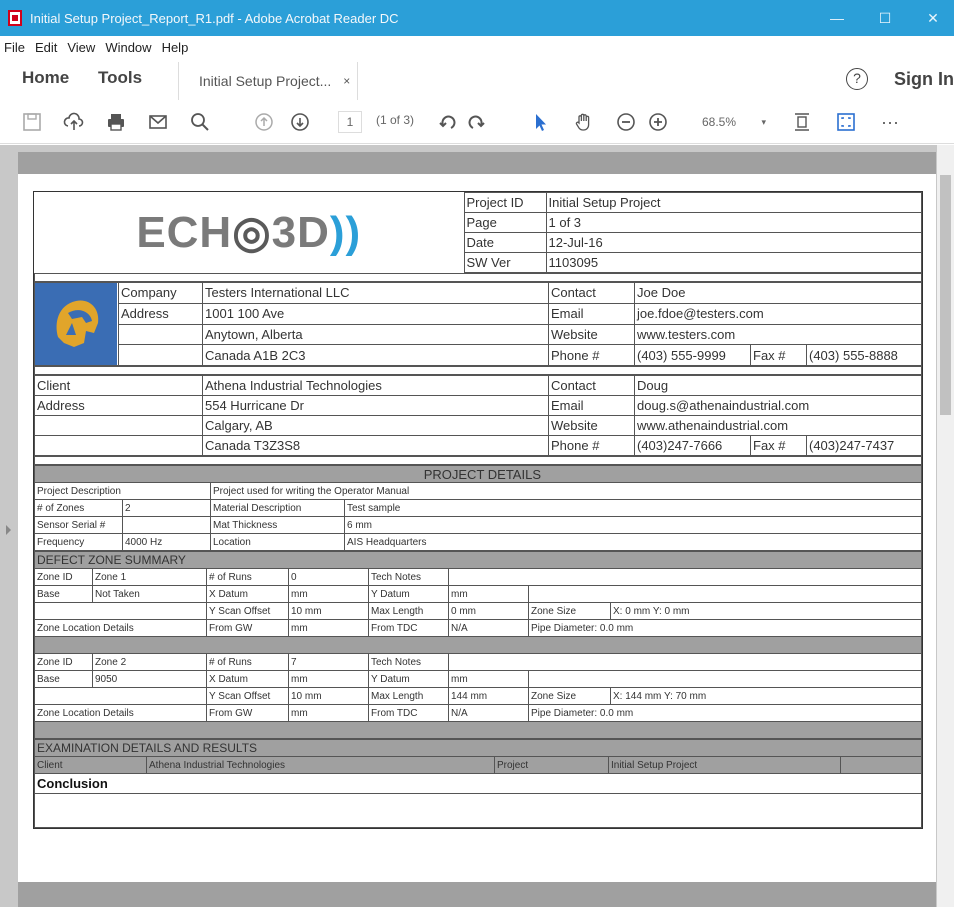  Describe the element at coordinates (118, 385) in the screenshot. I see `client-label: Client` at that location.